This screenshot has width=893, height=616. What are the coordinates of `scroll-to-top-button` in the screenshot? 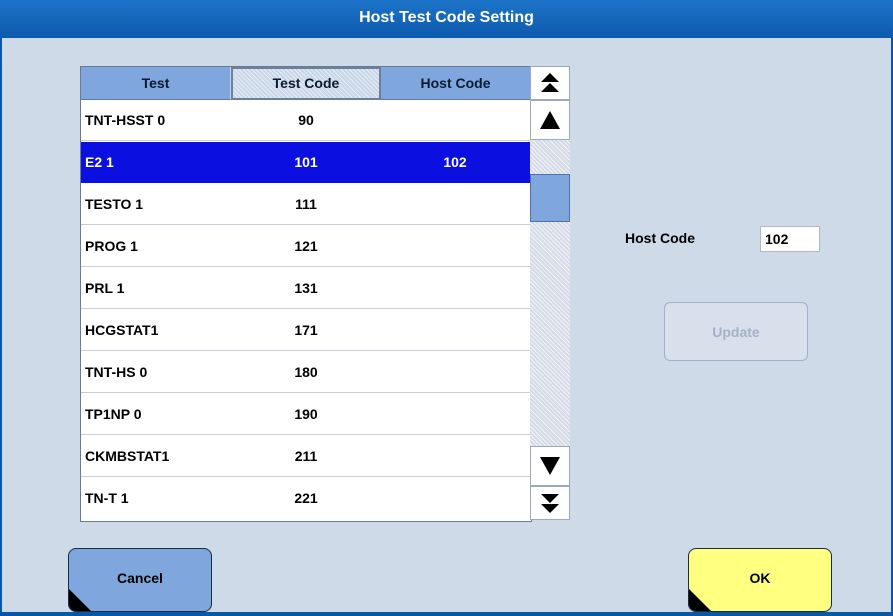 It's located at (550, 83).